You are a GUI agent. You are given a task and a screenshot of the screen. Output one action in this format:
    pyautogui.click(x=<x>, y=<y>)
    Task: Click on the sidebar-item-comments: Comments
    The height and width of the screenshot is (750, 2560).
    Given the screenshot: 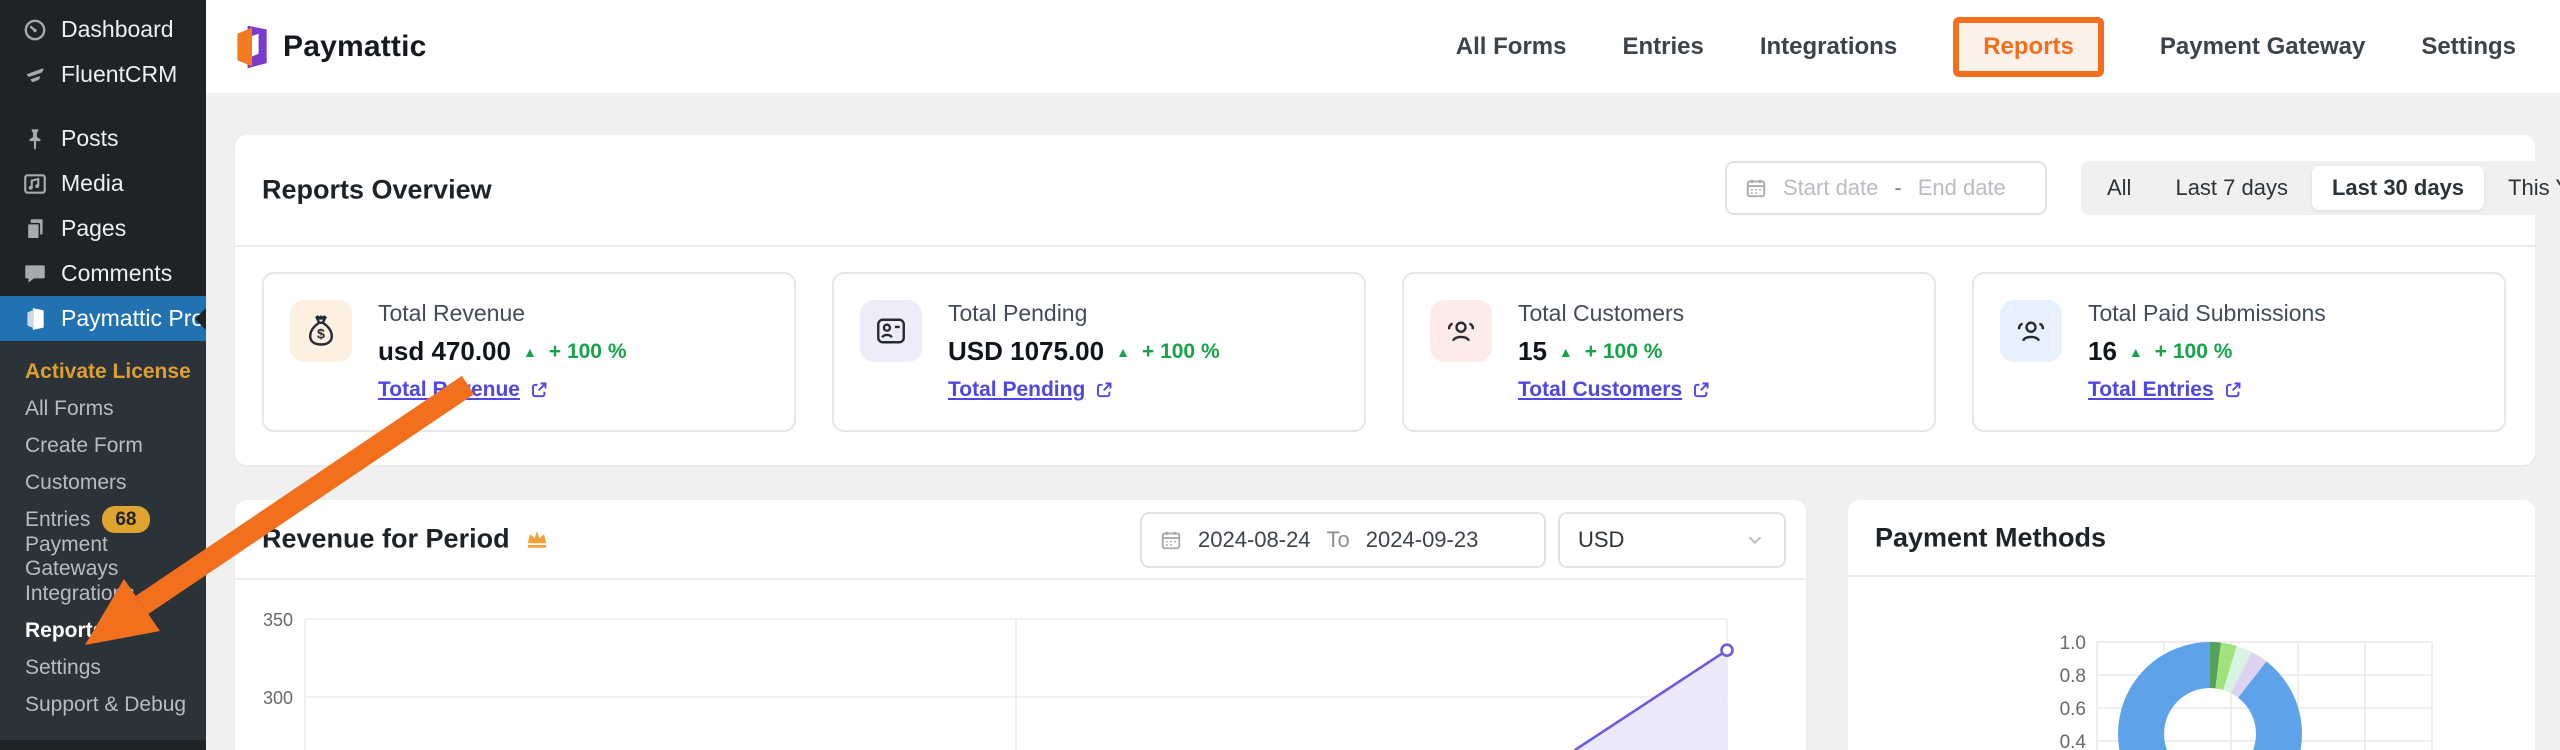 What is the action you would take?
    pyautogui.click(x=103, y=273)
    